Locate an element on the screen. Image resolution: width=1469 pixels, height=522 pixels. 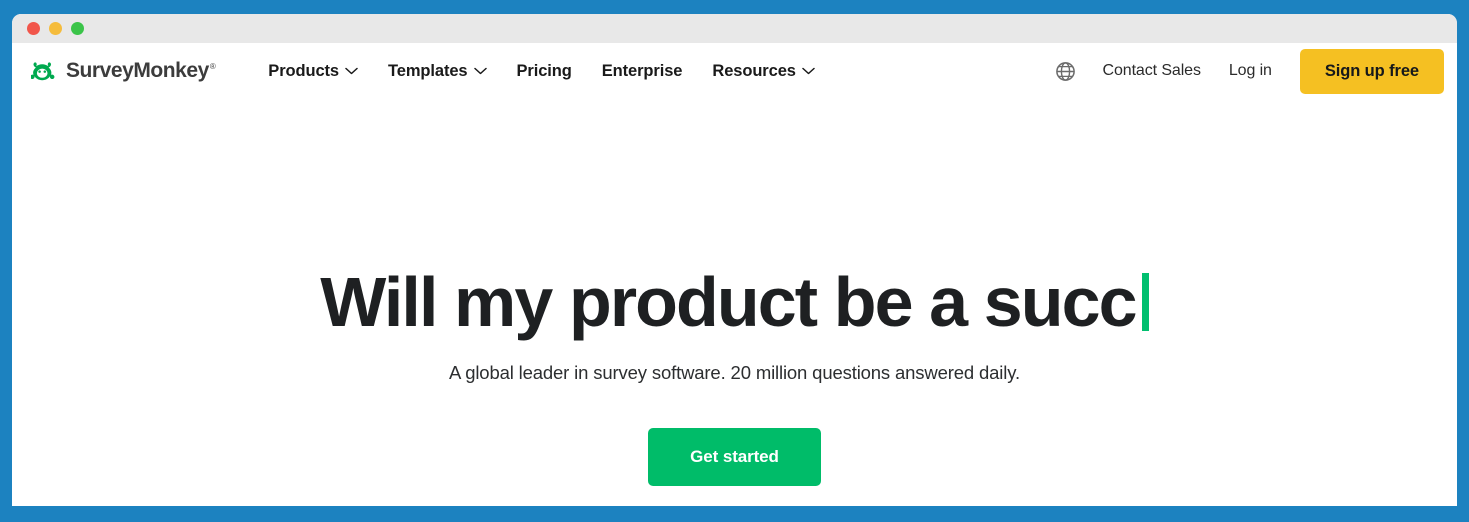
sign-up-free-button: Sign up free is located at coordinates (1371, 71).